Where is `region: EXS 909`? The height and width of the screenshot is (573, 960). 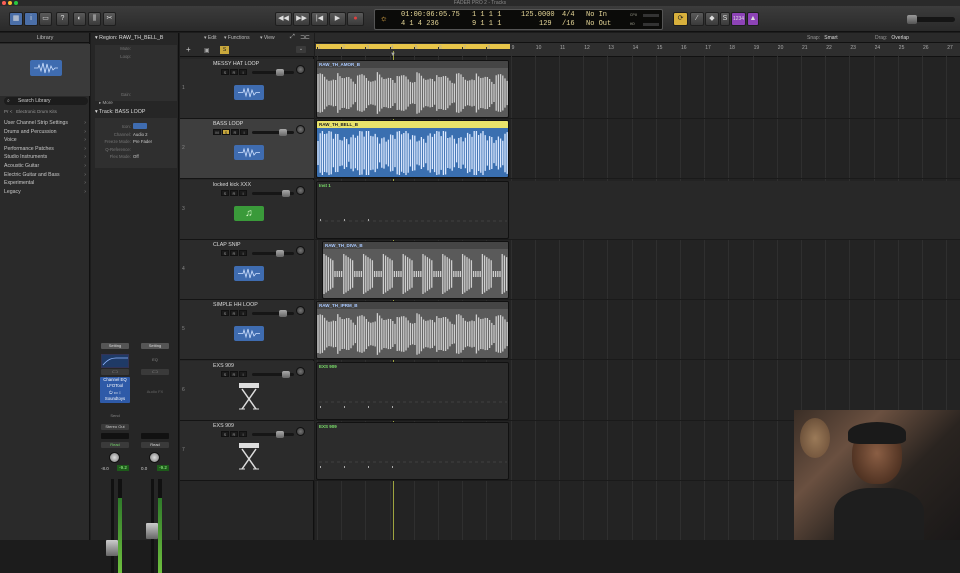 region: EXS 909 is located at coordinates (412, 450).